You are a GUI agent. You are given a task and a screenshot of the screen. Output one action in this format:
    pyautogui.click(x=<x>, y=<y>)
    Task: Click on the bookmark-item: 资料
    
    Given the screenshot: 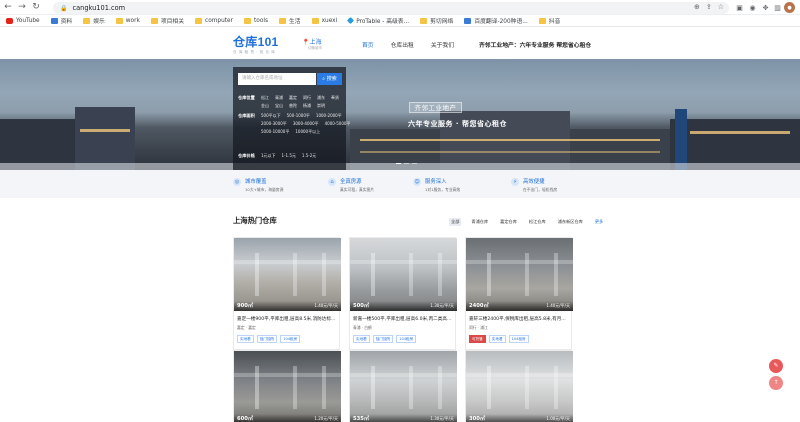 What is the action you would take?
    pyautogui.click(x=61, y=20)
    